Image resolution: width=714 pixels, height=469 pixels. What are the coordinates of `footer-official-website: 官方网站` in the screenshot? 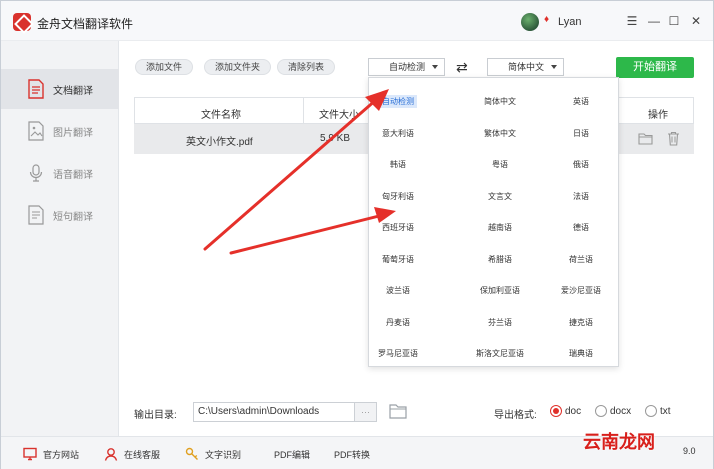 It's located at (51, 454).